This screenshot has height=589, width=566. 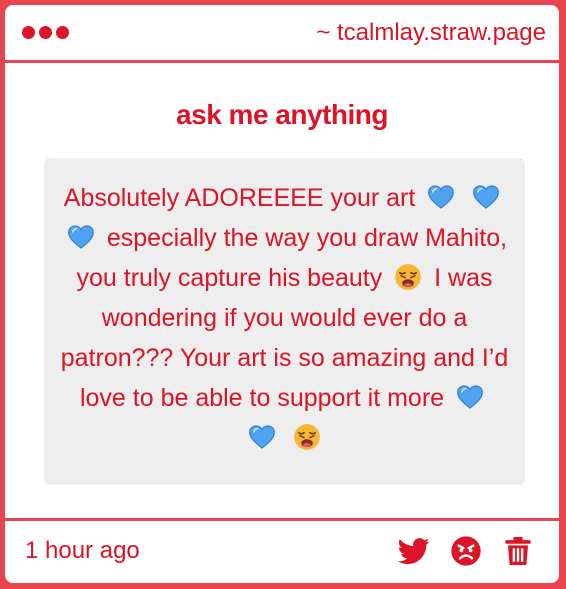 I want to click on traffic-light-dots-icon, so click(x=45, y=32).